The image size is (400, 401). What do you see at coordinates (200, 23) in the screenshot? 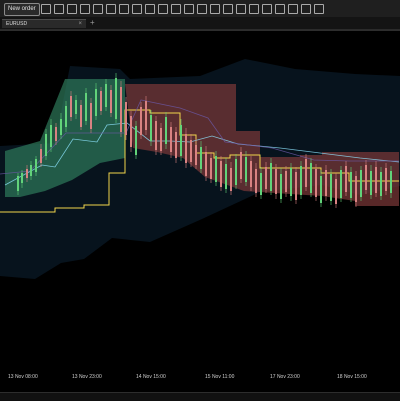
I see `chart-tabs: EURUSD × +` at bounding box center [200, 23].